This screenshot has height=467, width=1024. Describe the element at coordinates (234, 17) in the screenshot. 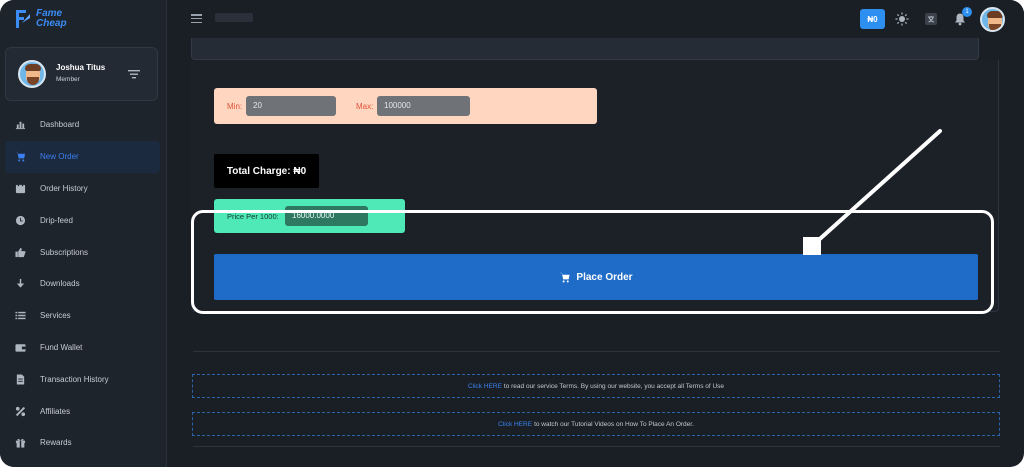

I see `page-title-placeholder` at that location.